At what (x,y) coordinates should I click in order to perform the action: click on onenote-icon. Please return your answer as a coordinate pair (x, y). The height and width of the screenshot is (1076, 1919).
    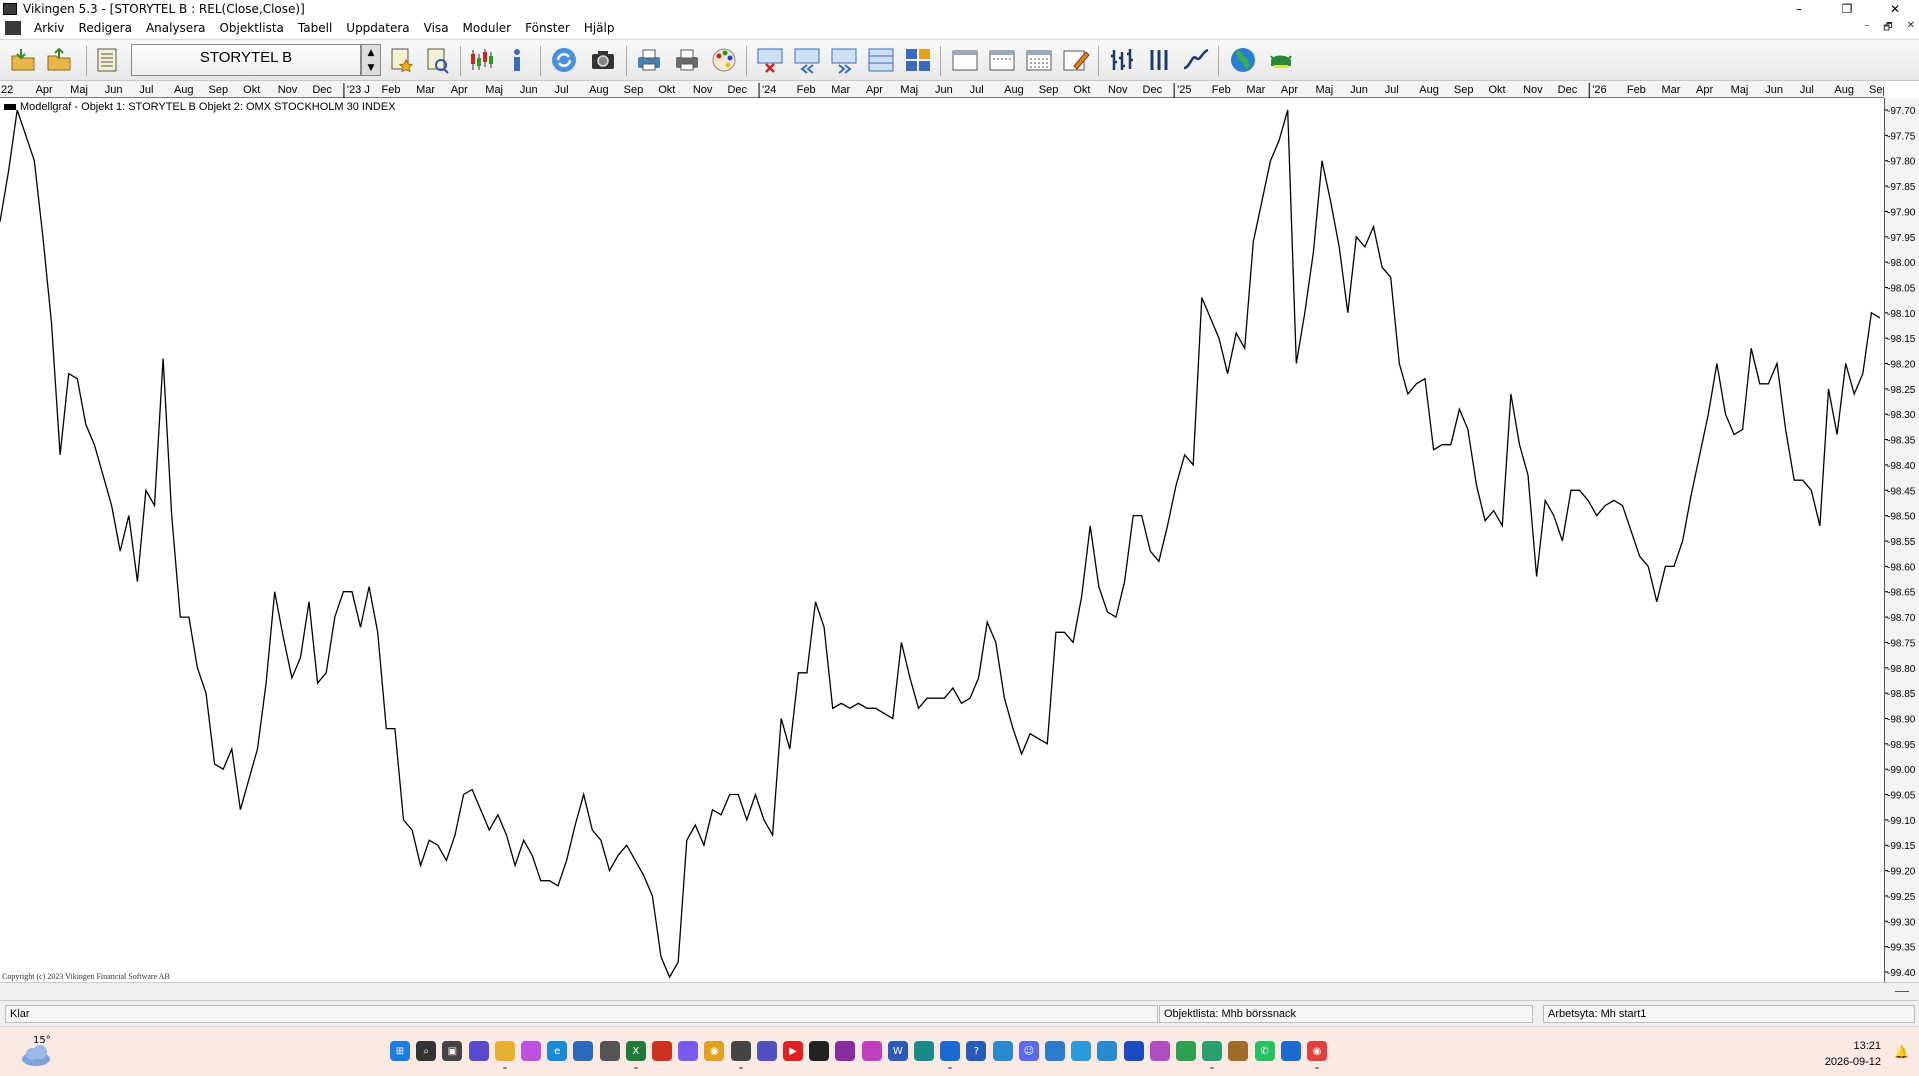
    Looking at the image, I should click on (845, 1051).